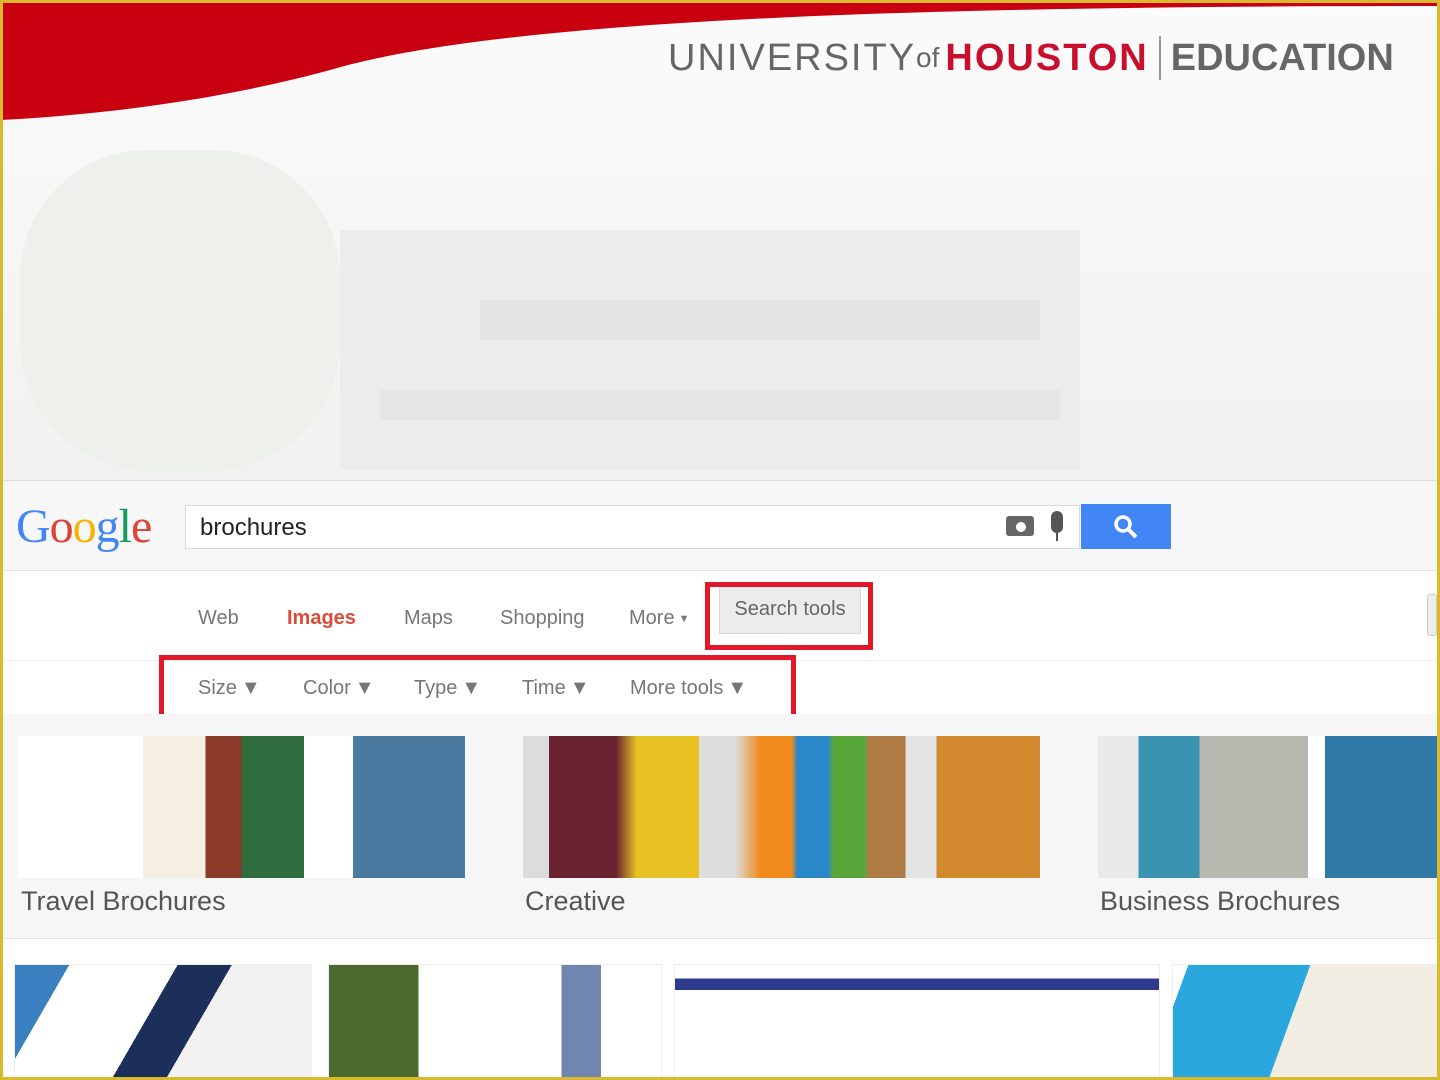  Describe the element at coordinates (792, 57) in the screenshot. I see `logo-university: UNIVERSITY` at that location.